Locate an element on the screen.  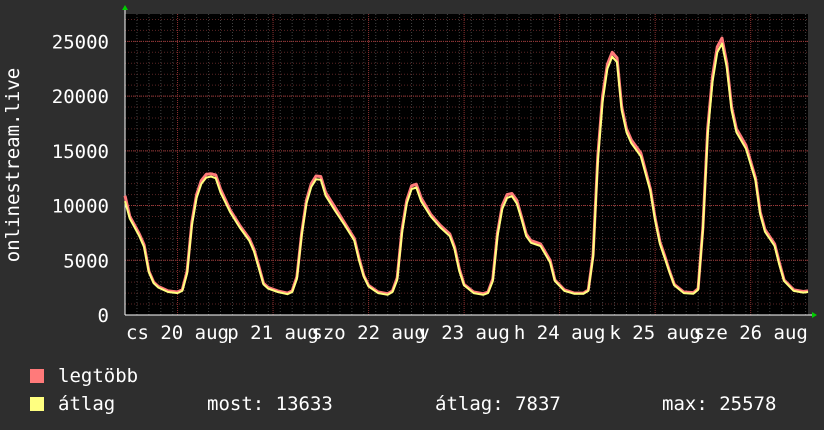
x-tick-label: cs 20 aug is located at coordinates (177, 333).